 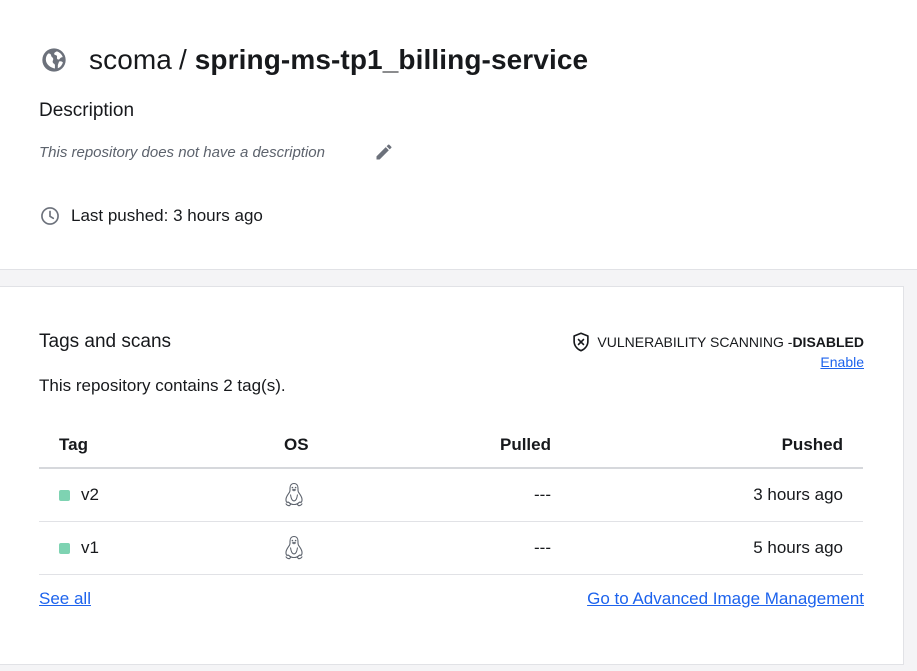 What do you see at coordinates (50, 216) in the screenshot?
I see `clock-icon` at bounding box center [50, 216].